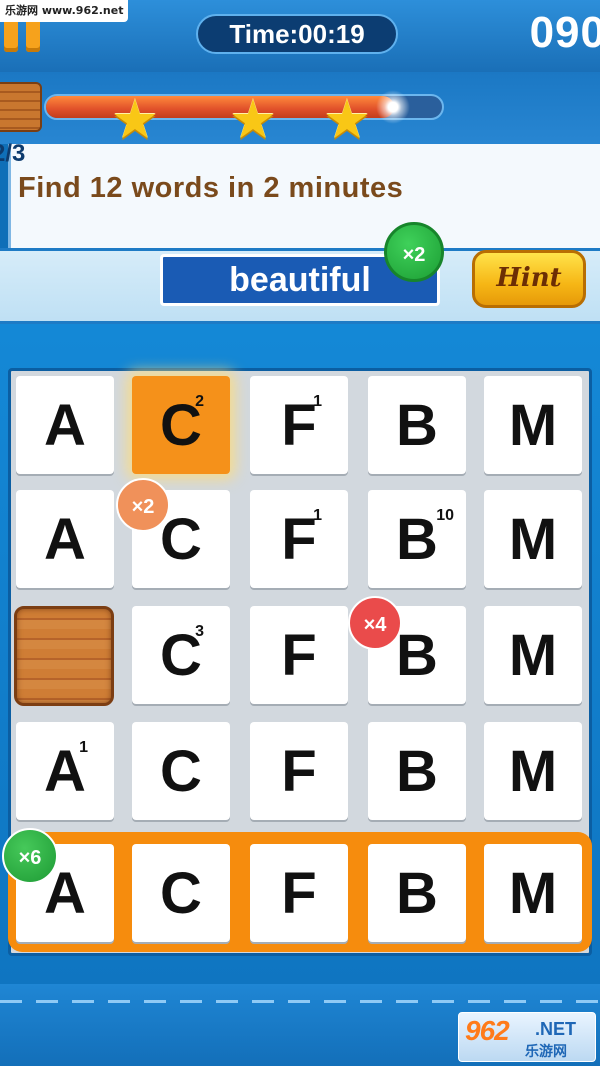  I want to click on tile-multiplier-badge: ×4, so click(375, 623).